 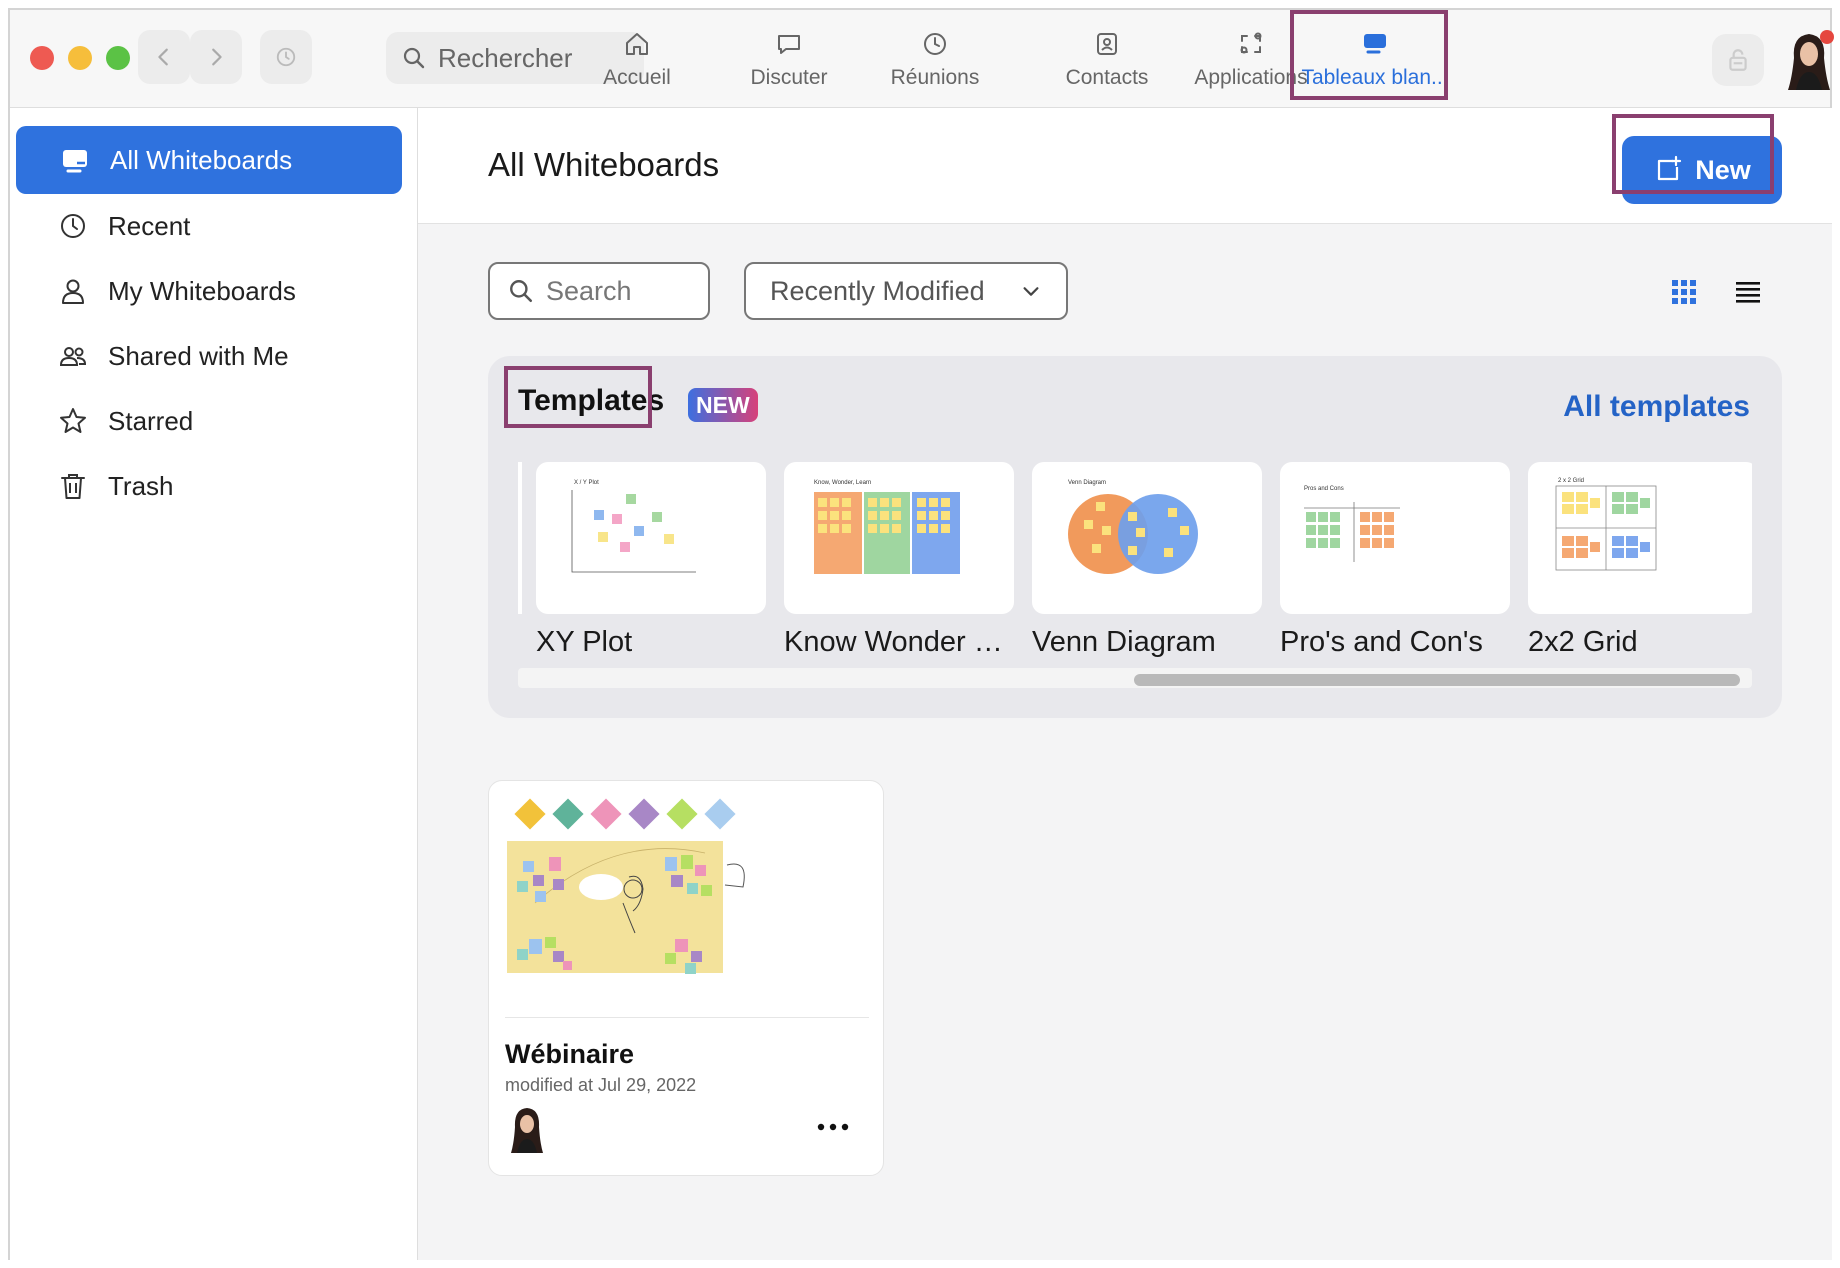 What do you see at coordinates (198, 355) in the screenshot?
I see `sidebar-item-label: Shared with Me` at bounding box center [198, 355].